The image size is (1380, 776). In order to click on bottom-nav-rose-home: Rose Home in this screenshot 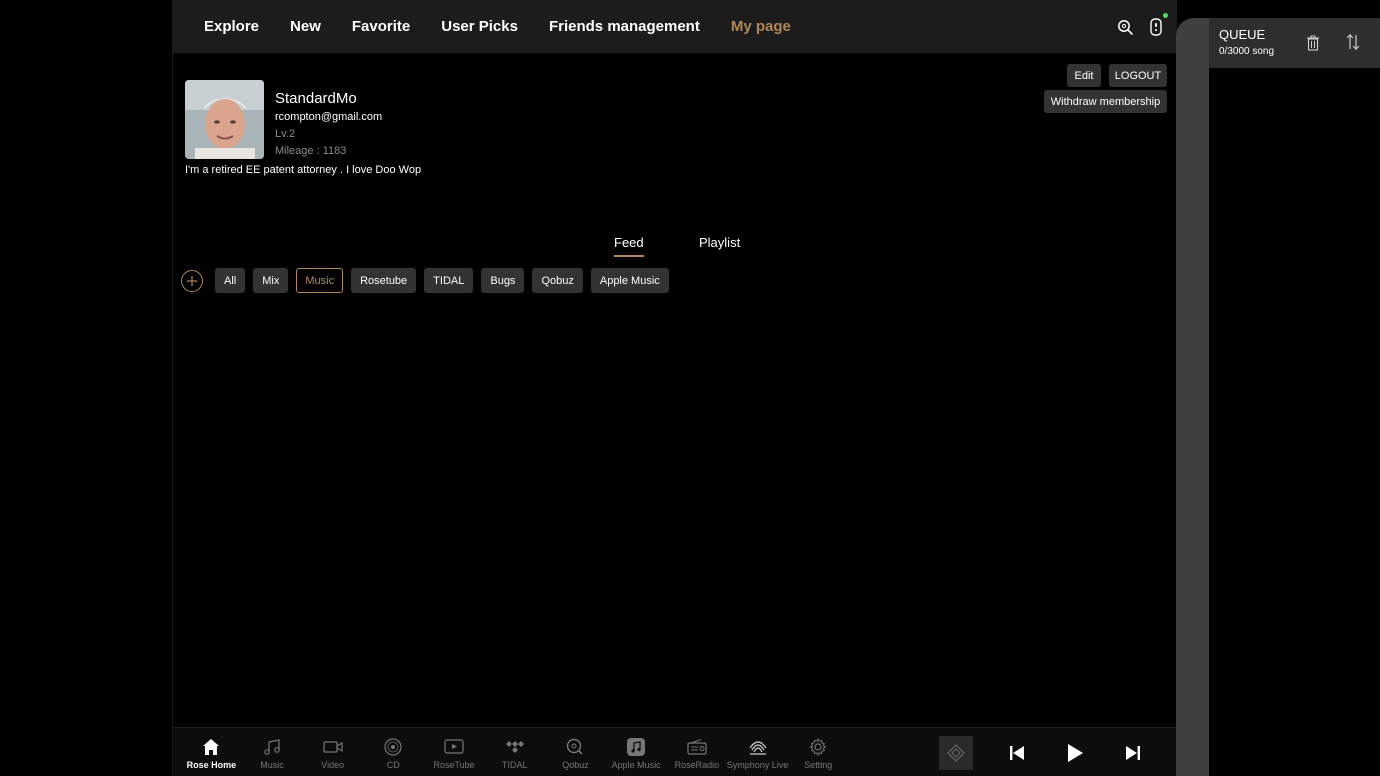, I will do `click(211, 752)`.